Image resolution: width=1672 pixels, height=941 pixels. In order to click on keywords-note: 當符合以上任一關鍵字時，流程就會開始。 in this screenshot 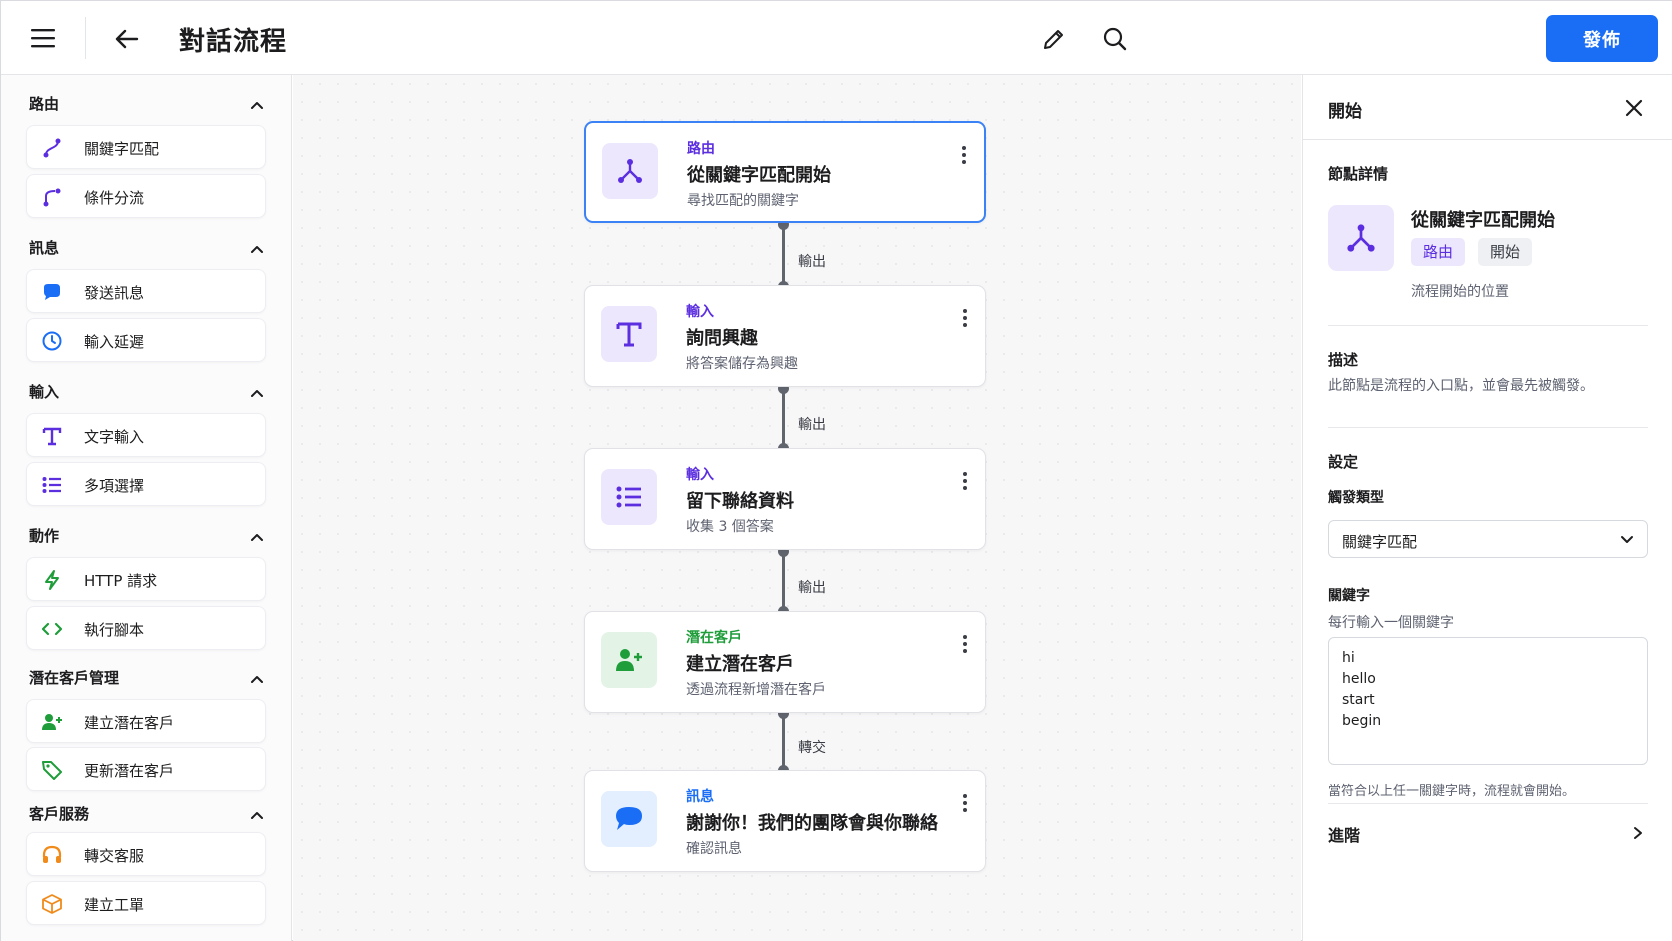, I will do `click(1452, 791)`.